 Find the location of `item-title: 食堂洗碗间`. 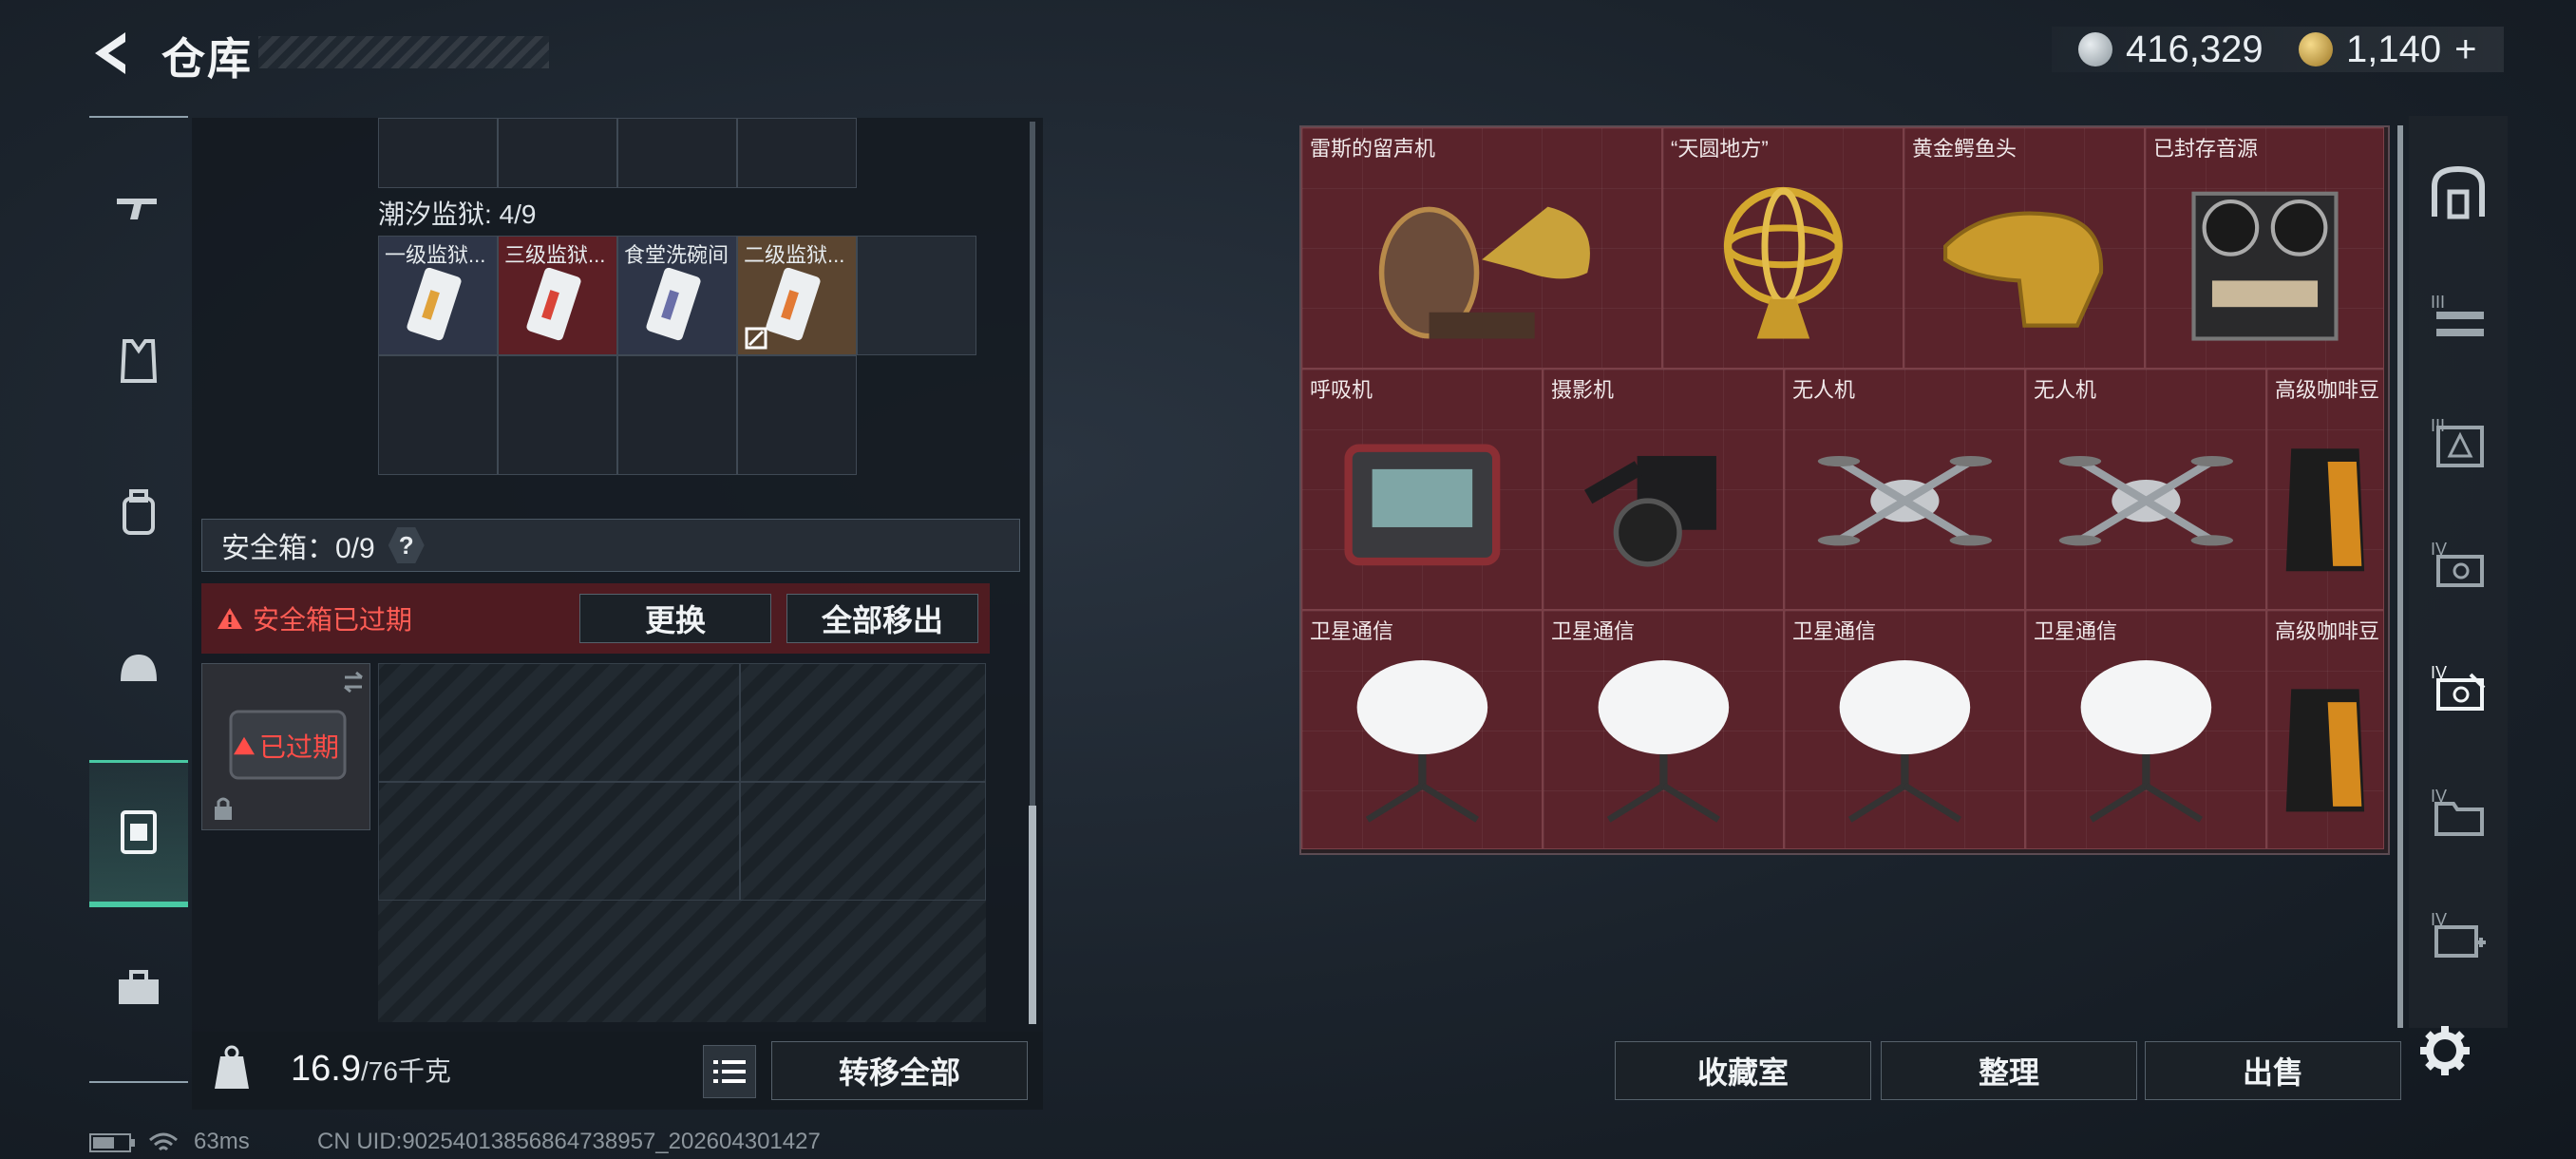

item-title: 食堂洗碗间 is located at coordinates (676, 255).